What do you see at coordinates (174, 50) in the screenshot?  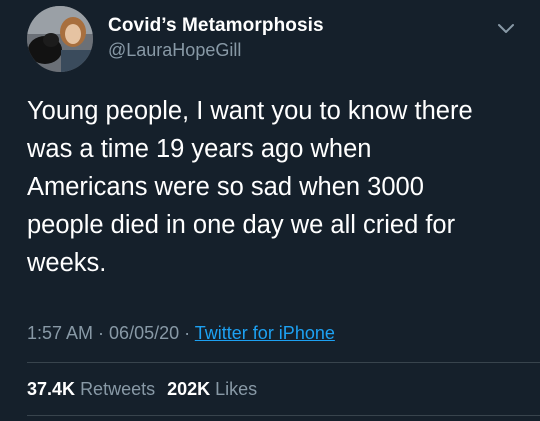 I see `user-handle: @LauraHopeGill` at bounding box center [174, 50].